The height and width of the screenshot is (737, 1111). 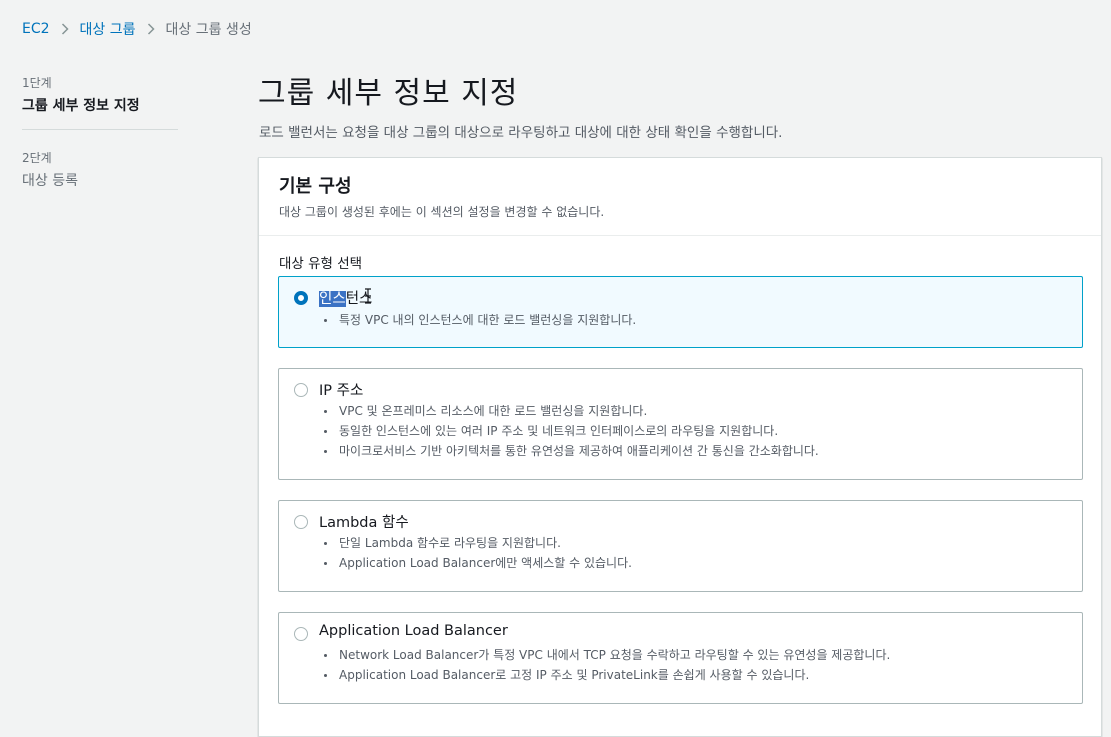 What do you see at coordinates (569, 411) in the screenshot?
I see `list-item: VPC 및 온프레미스 리소스에 대한 로드 밸런싱을 지원합니다.` at bounding box center [569, 411].